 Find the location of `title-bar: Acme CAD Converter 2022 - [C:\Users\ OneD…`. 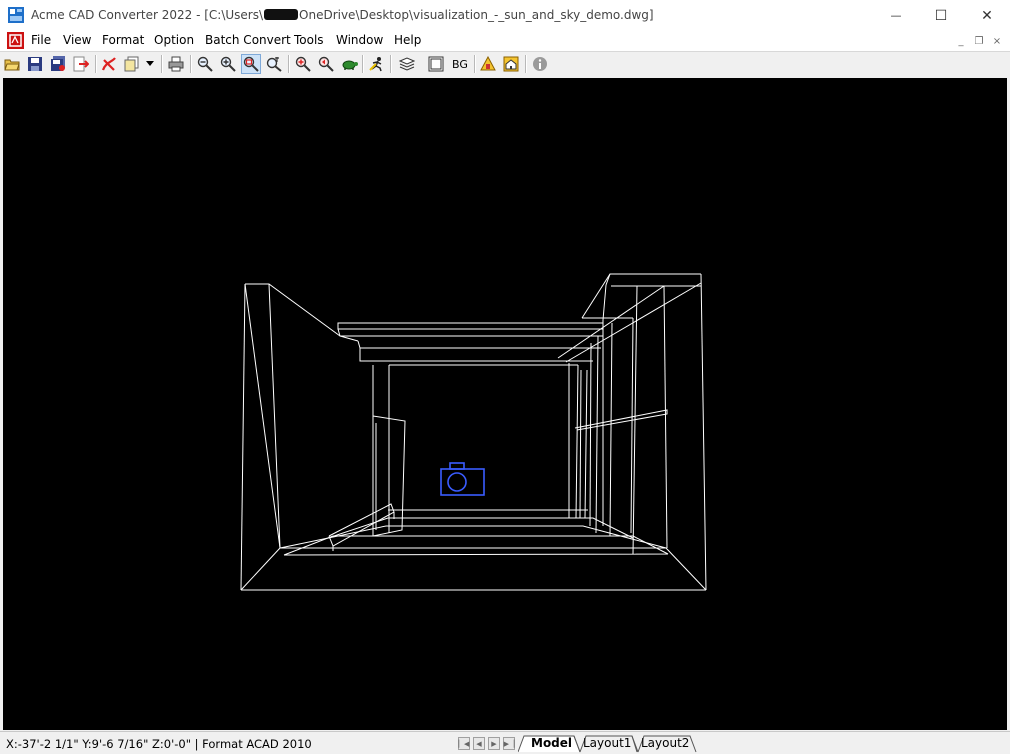

title-bar: Acme CAD Converter 2022 - [C:\Users\ OneD… is located at coordinates (505, 15).